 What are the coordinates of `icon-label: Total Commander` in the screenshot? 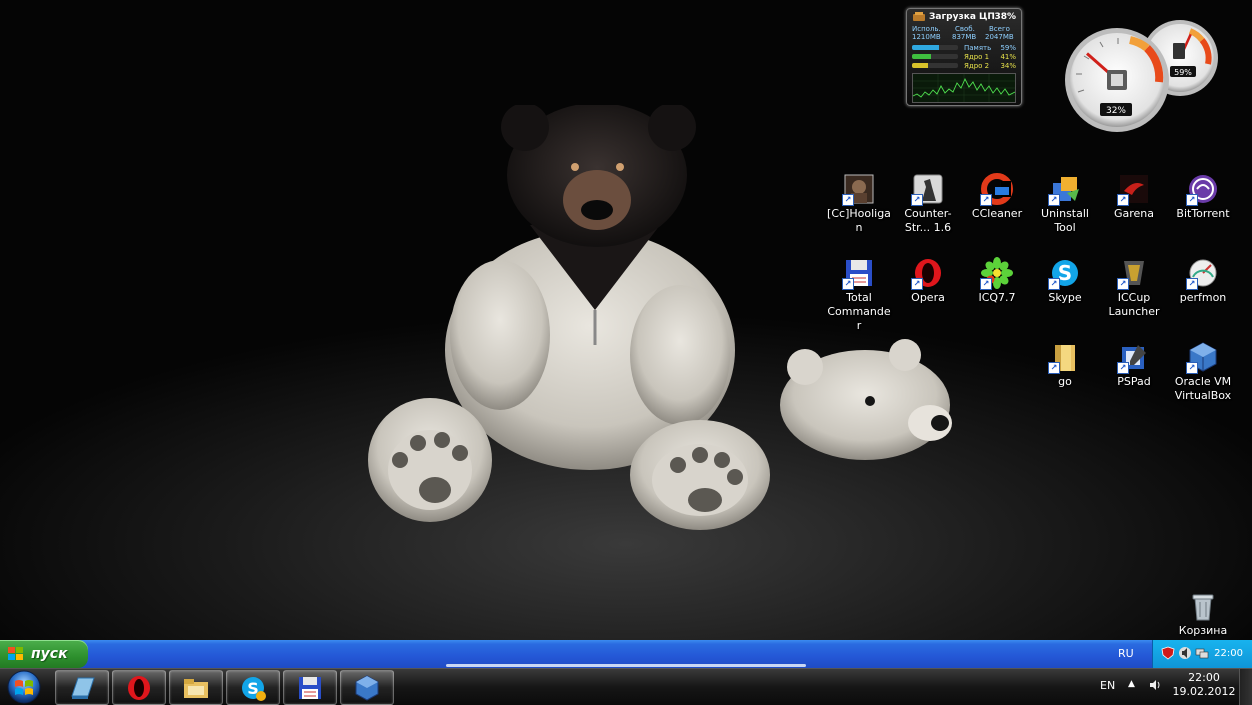 It's located at (859, 311).